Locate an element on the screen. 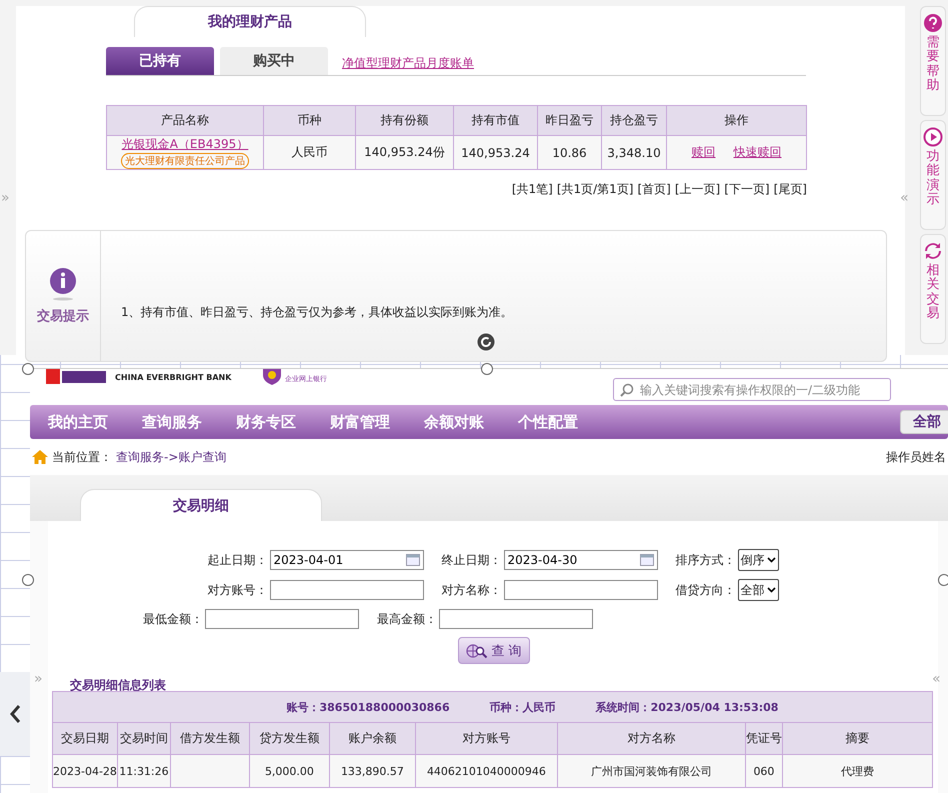  tip-text: 1、持有市值、昨日盈亏、持仓盈亏仅为参考，具体收益以实际到账为准。 is located at coordinates (317, 312).